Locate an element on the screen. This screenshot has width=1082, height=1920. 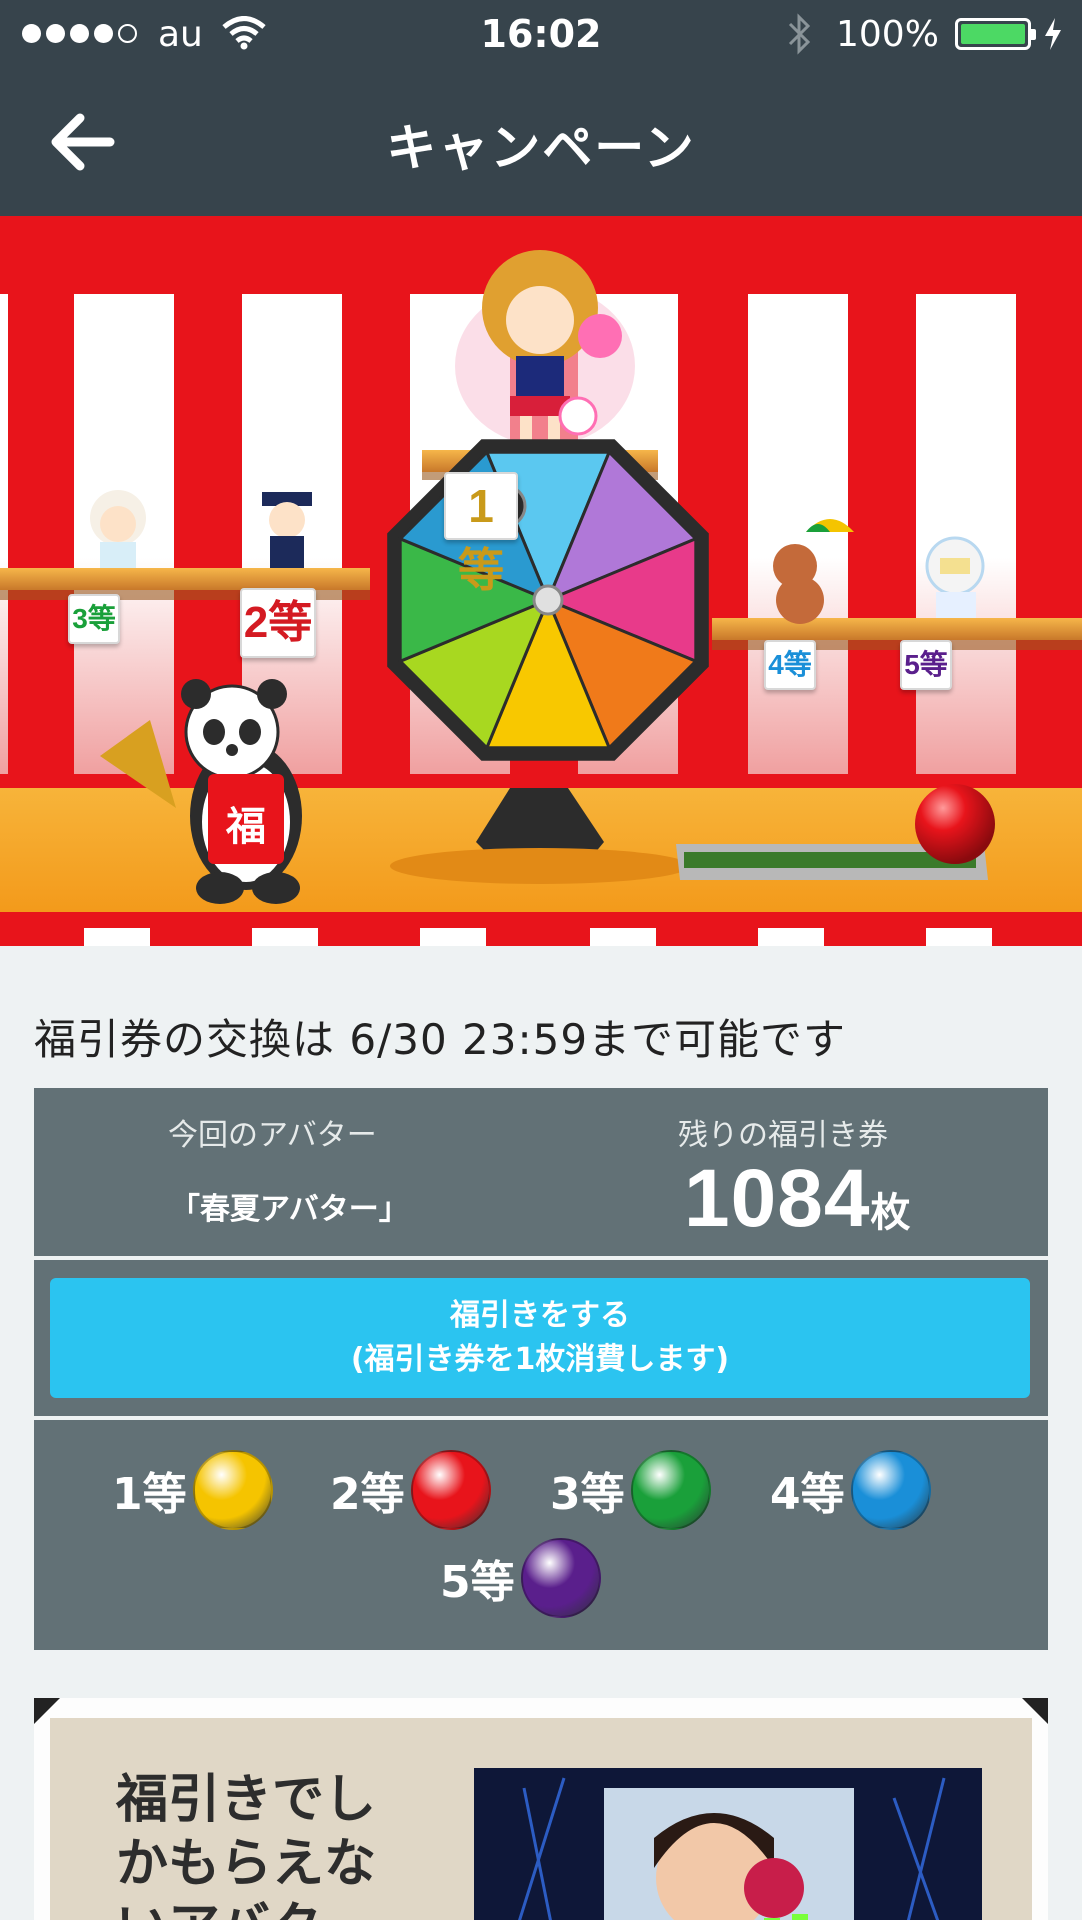
wheel-hub is located at coordinates (548, 600).